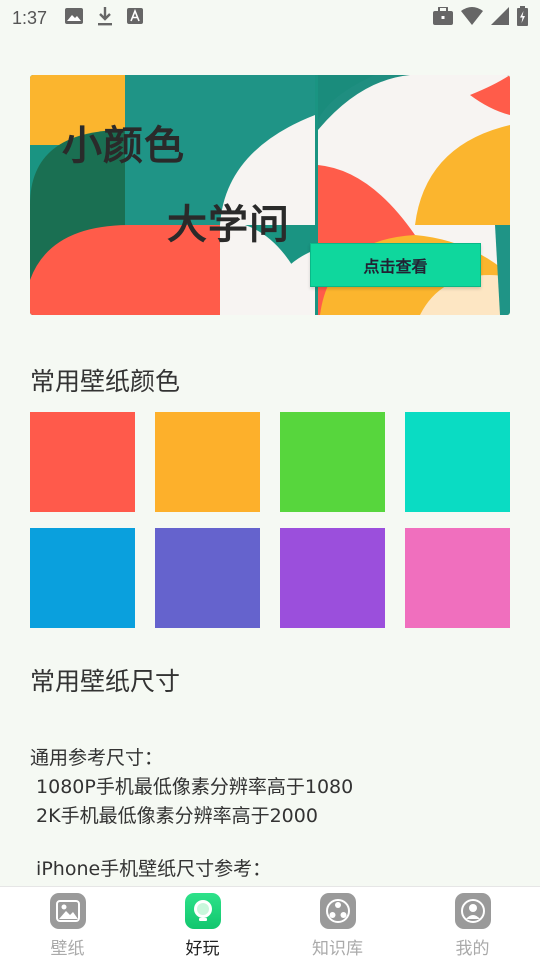 The width and height of the screenshot is (540, 960). I want to click on nav-item-knowledge: 知识库, so click(337, 923).